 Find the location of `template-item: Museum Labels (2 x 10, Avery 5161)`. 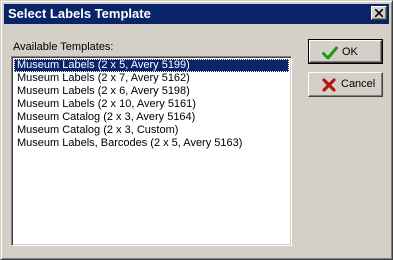

template-item: Museum Labels (2 x 10, Avery 5161) is located at coordinates (151, 104).